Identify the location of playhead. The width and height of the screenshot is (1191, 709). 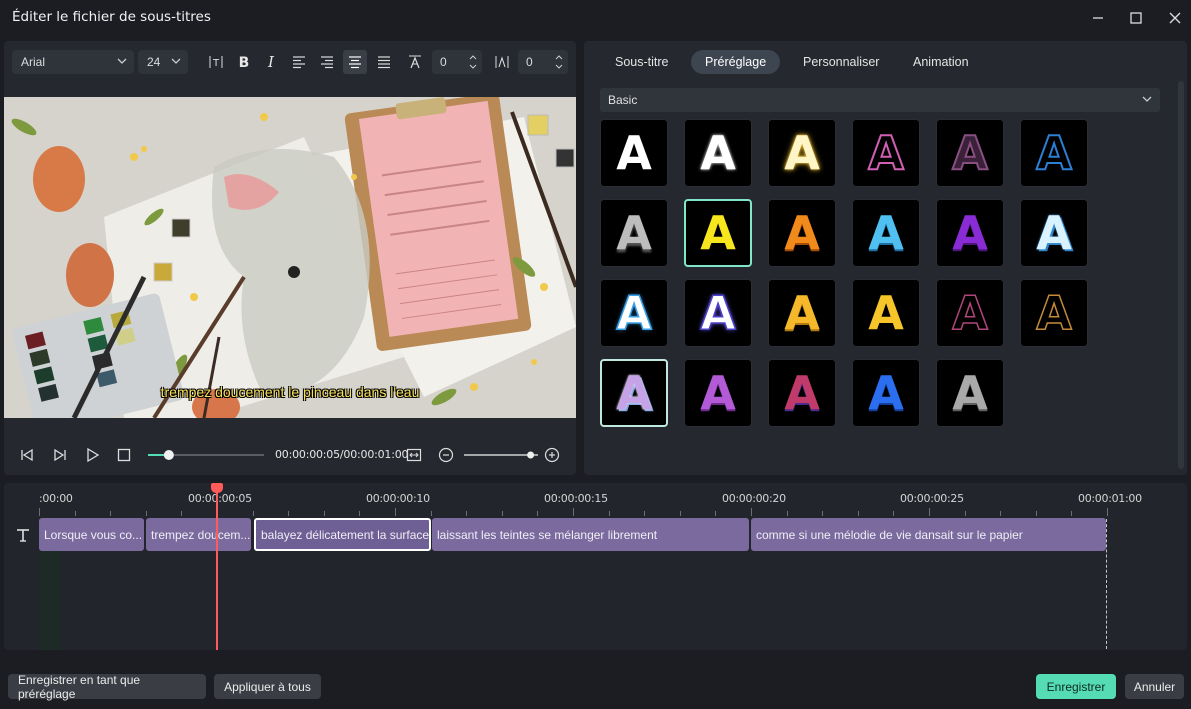
(217, 566).